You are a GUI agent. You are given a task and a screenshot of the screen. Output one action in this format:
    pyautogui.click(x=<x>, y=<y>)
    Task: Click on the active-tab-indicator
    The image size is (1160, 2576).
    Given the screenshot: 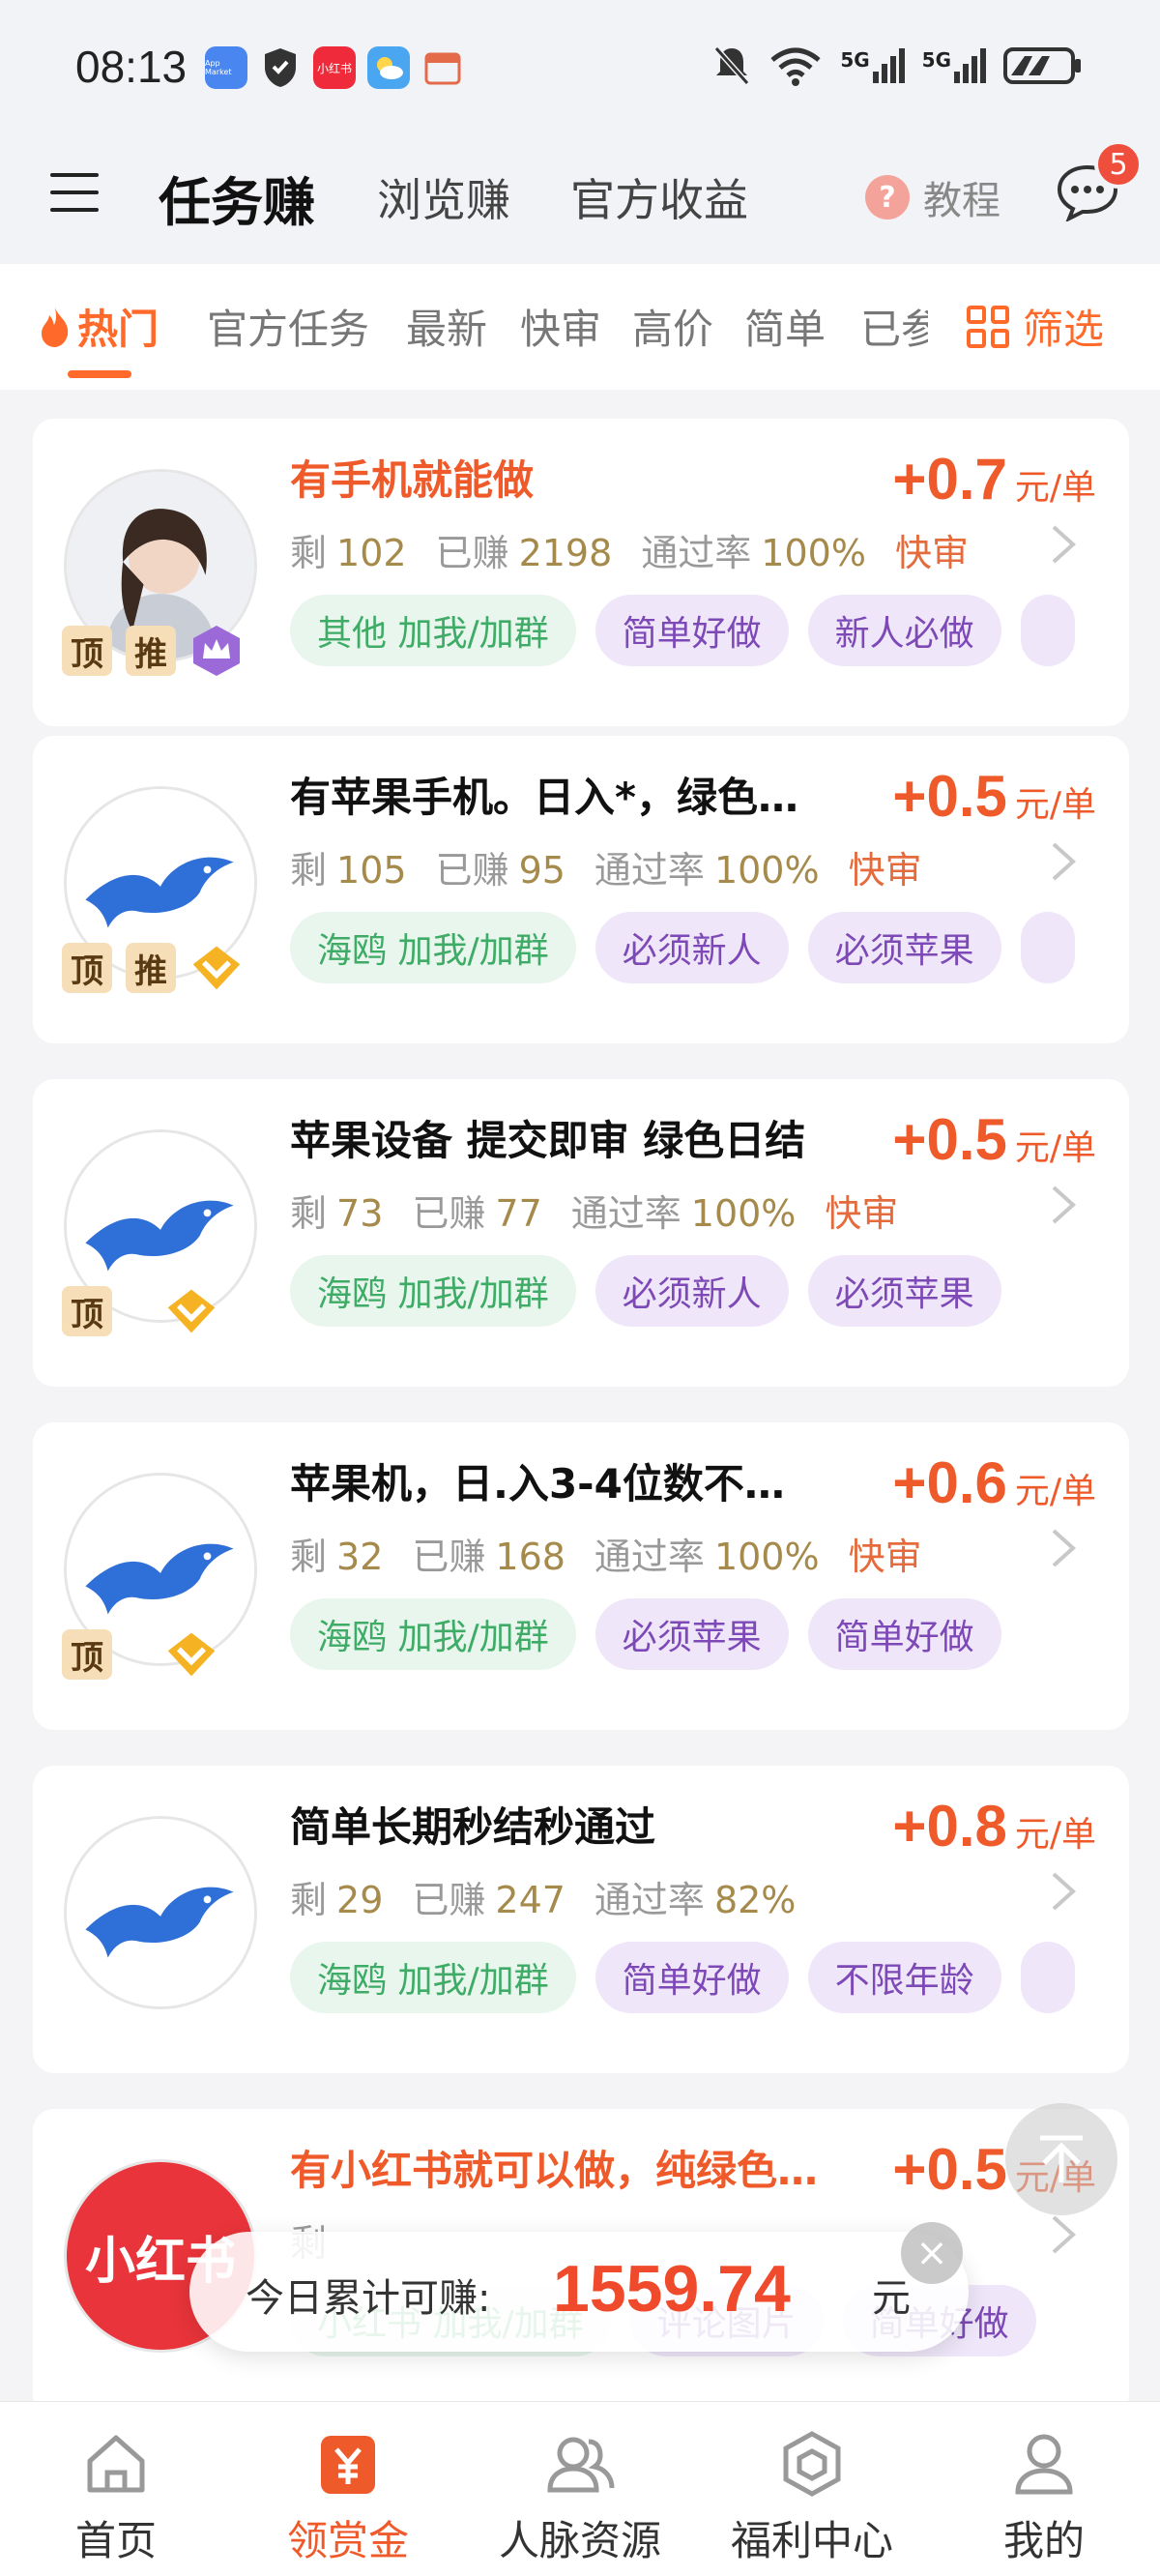 What is the action you would take?
    pyautogui.click(x=100, y=374)
    